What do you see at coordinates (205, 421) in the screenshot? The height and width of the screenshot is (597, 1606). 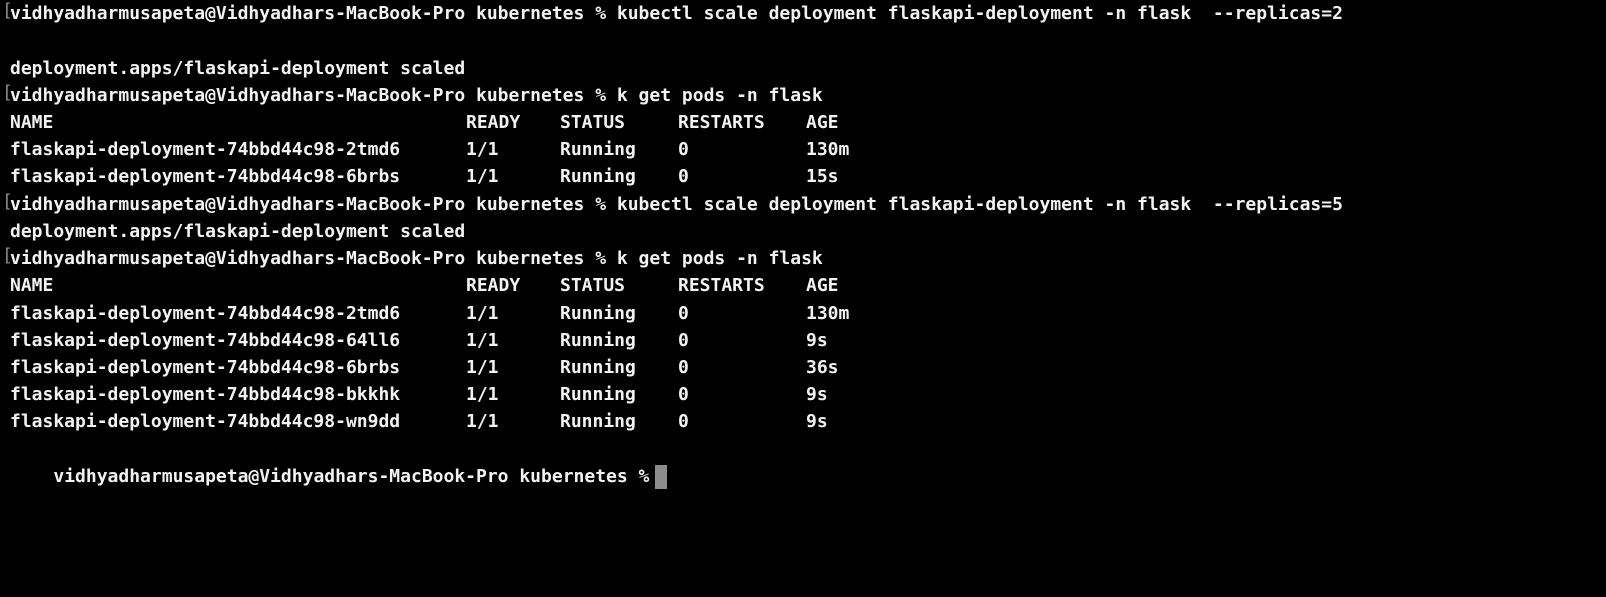 I see `pod-name: flaskapi-deployment-74bbd44c98-wn9dd` at bounding box center [205, 421].